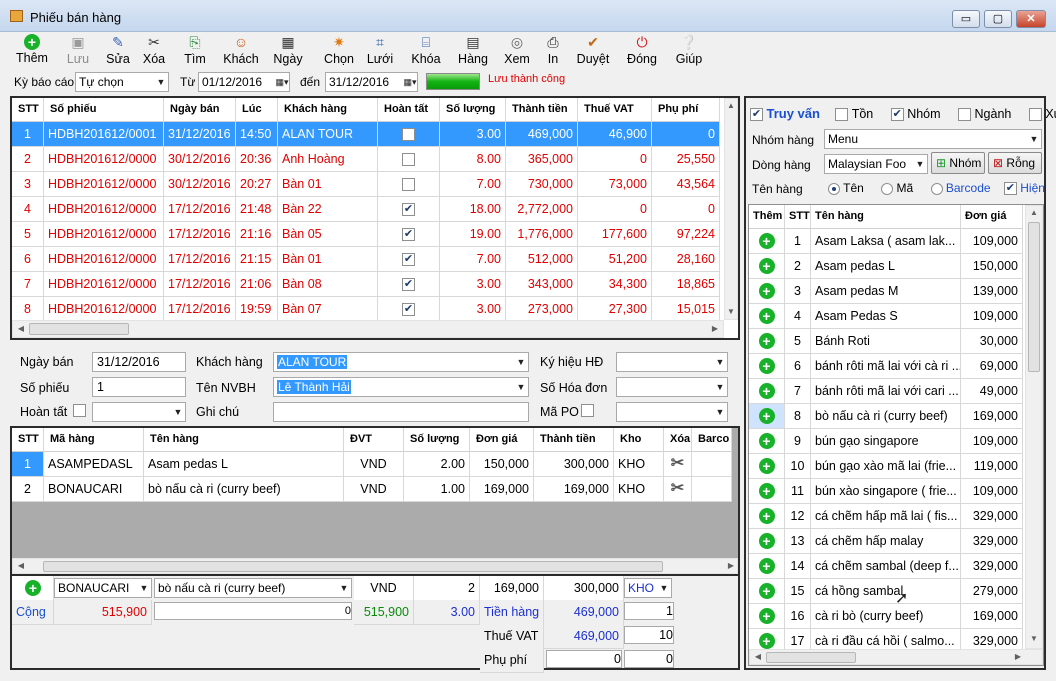 The width and height of the screenshot is (1056, 681). Describe the element at coordinates (686, 234) in the screenshot. I see `invoice-cell-phu_phi: 97,224` at that location.